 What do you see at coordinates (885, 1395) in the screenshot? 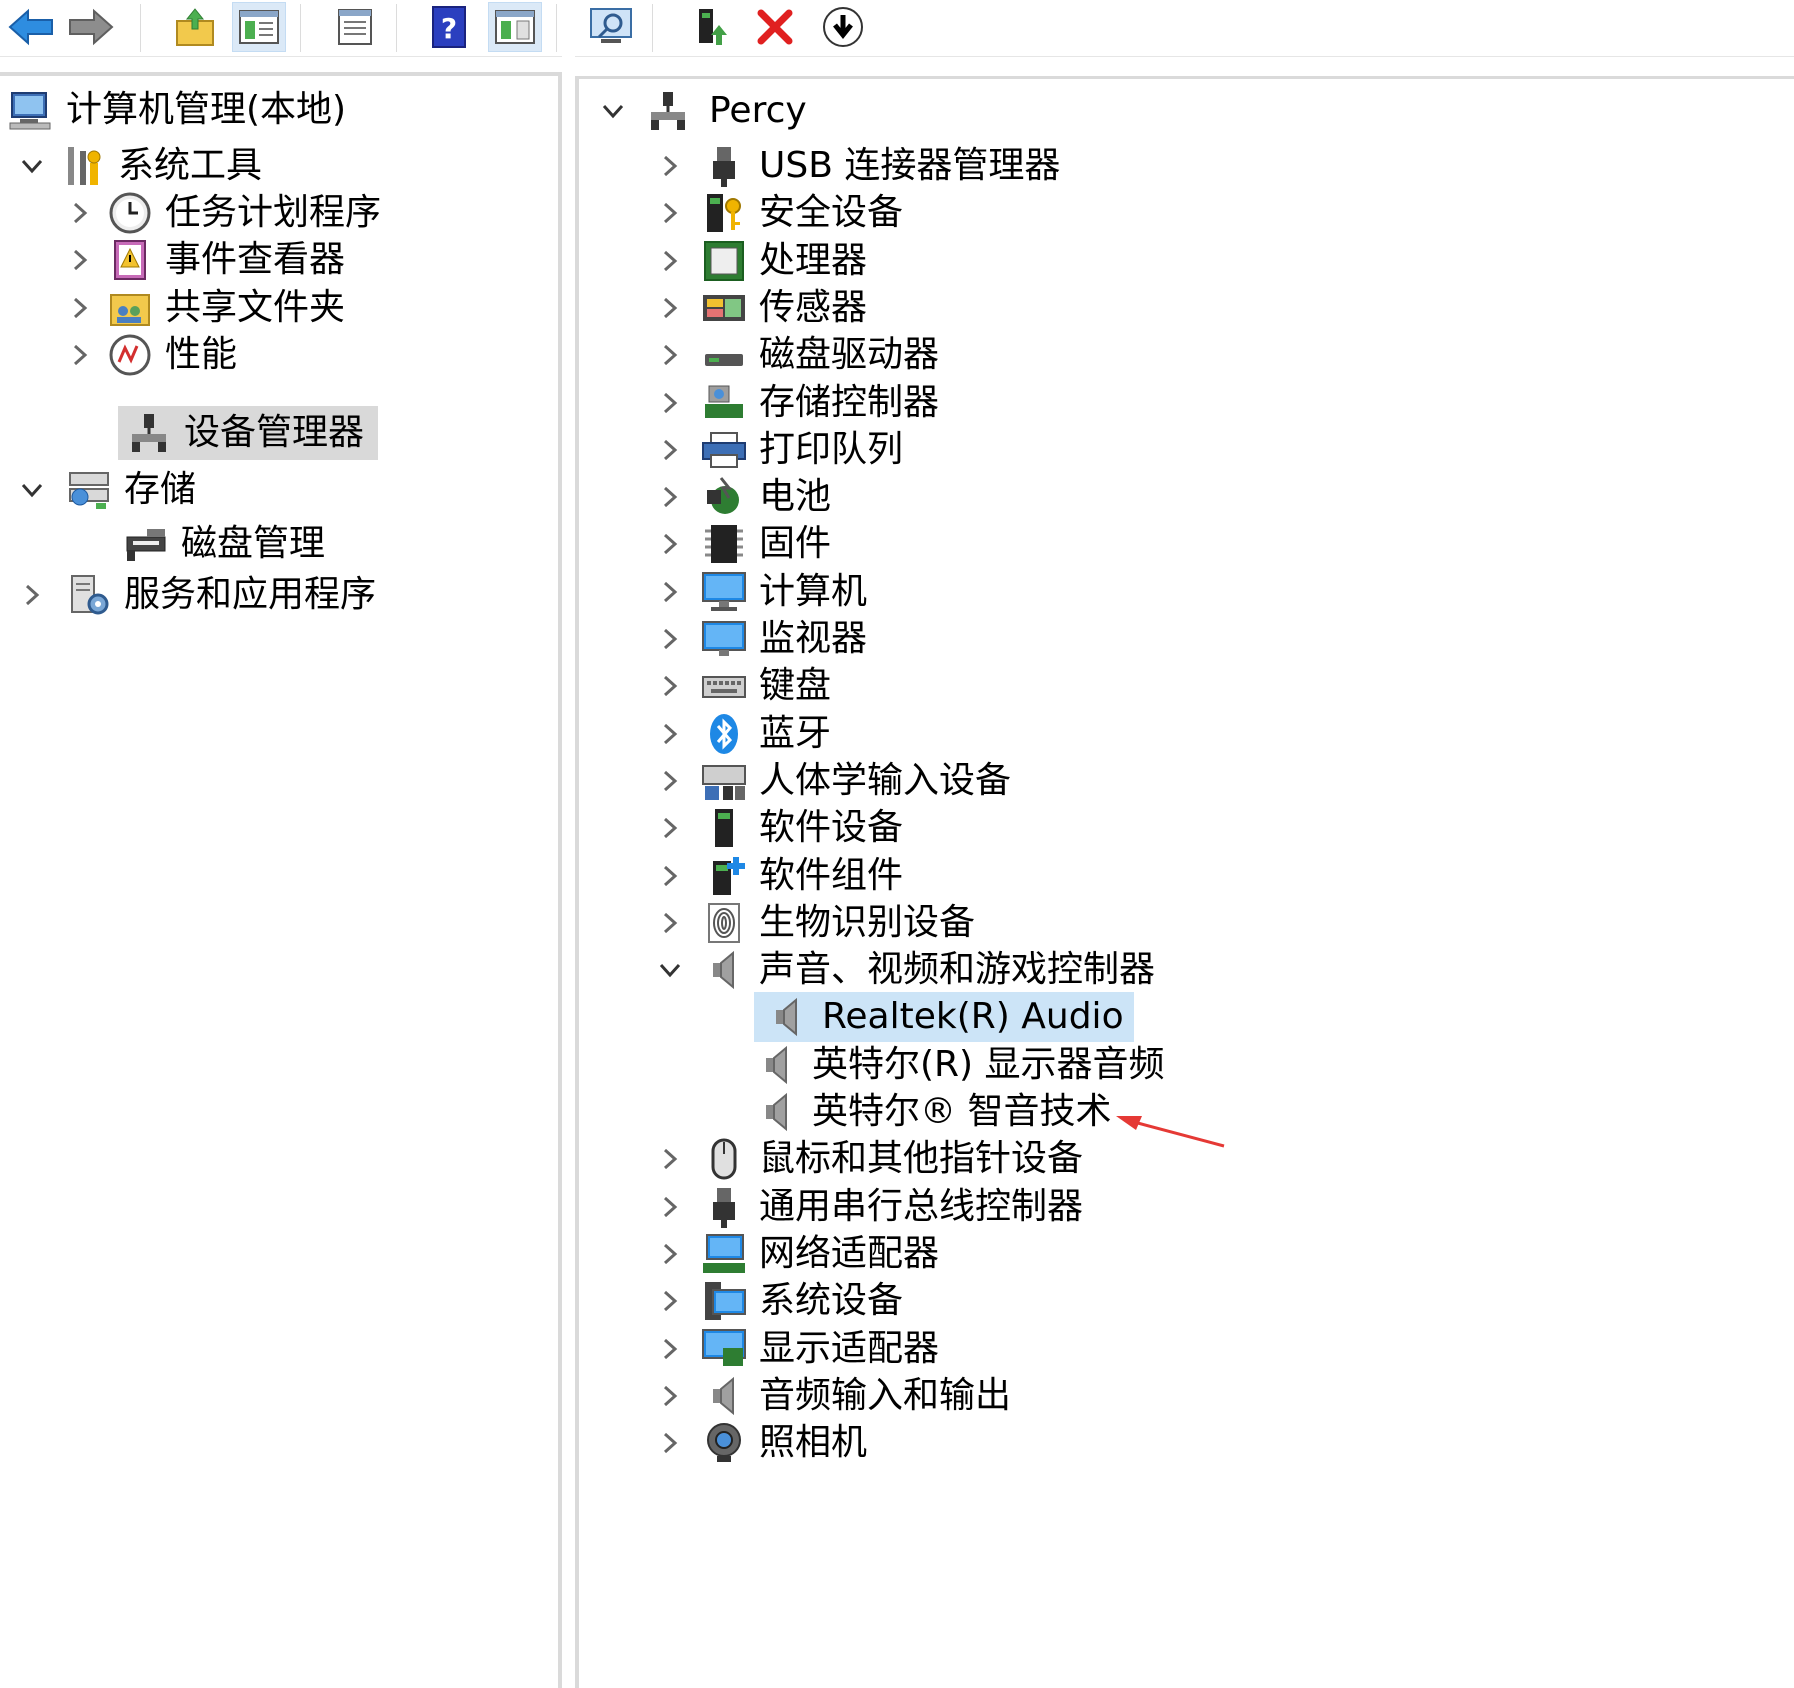
I see `tree-item-label: 音频输入和输出` at bounding box center [885, 1395].